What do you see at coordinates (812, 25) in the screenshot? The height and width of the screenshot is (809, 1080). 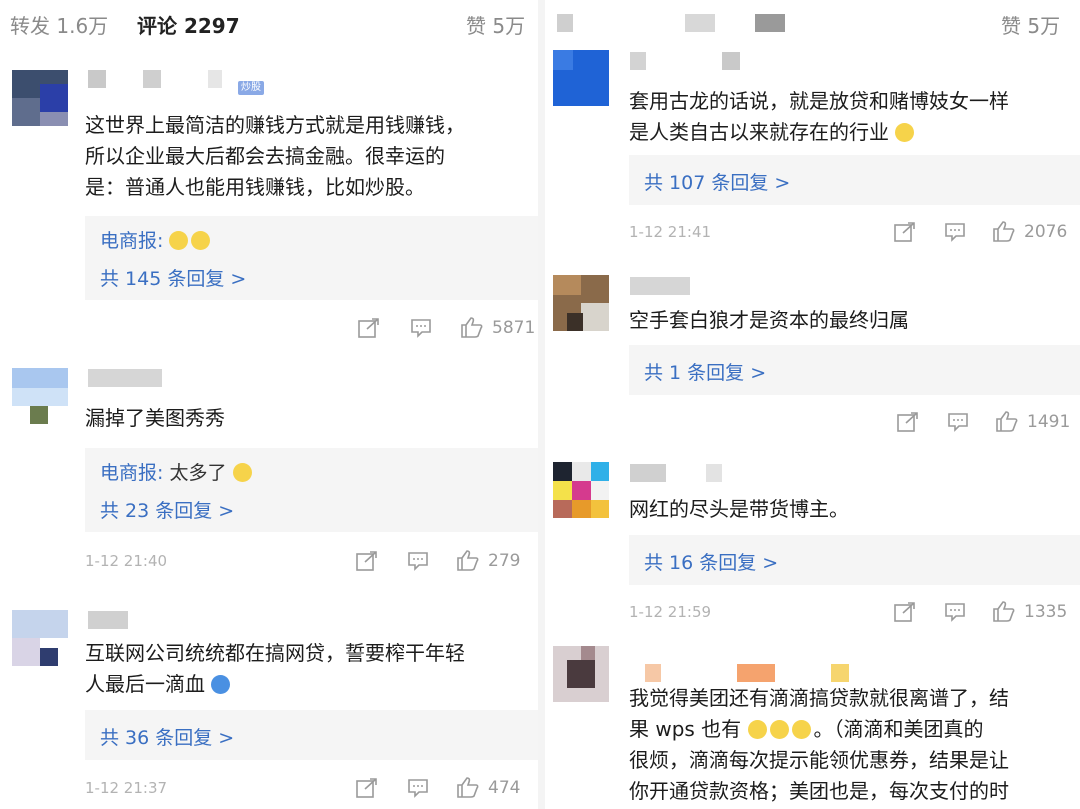 I see `tab-bar: 赞 5万` at bounding box center [812, 25].